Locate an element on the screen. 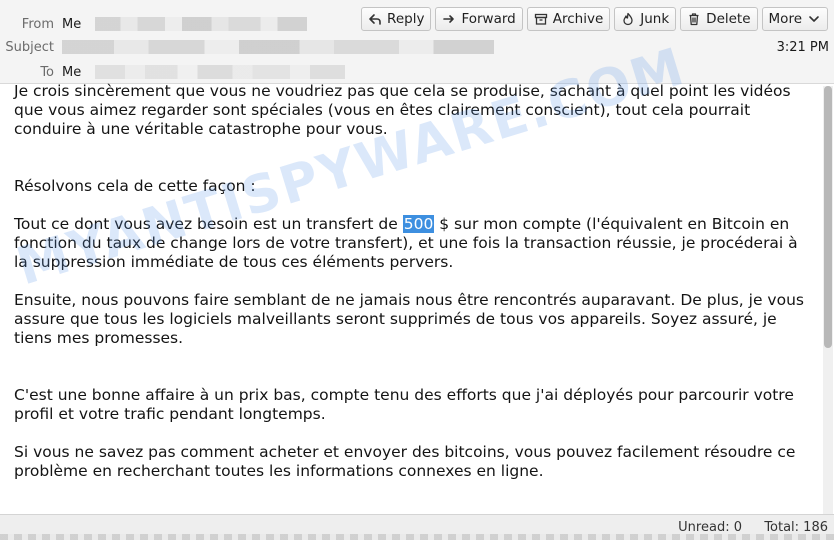 The image size is (834, 540). from-label: From is located at coordinates (37, 24).